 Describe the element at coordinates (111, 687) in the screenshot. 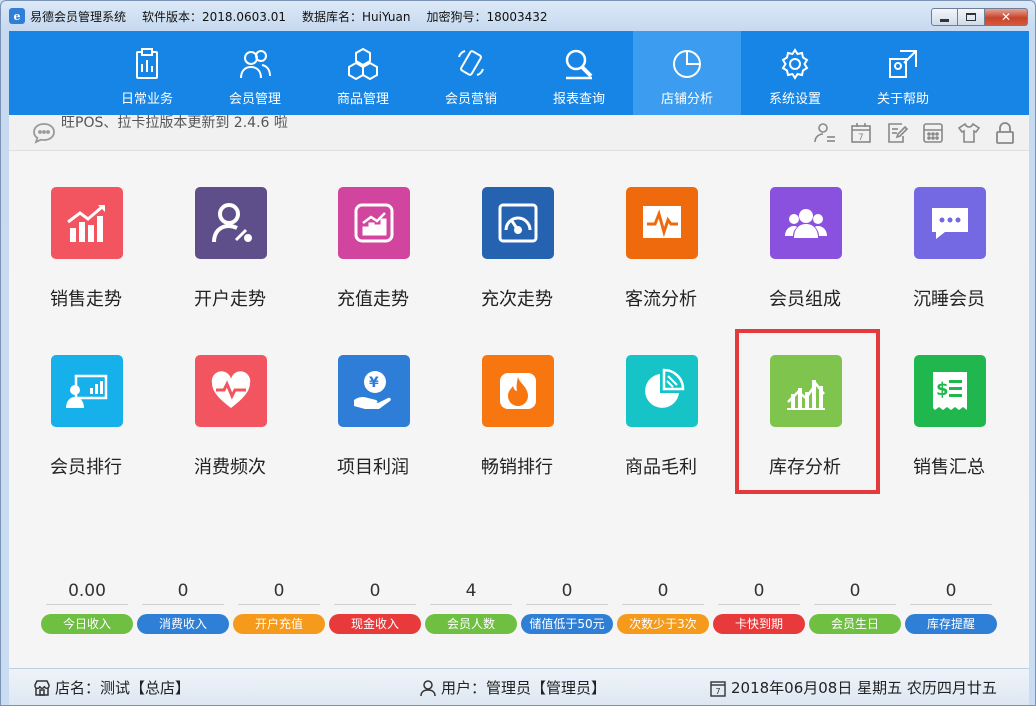

I see `status-shop: 店名：测试【总店】` at that location.